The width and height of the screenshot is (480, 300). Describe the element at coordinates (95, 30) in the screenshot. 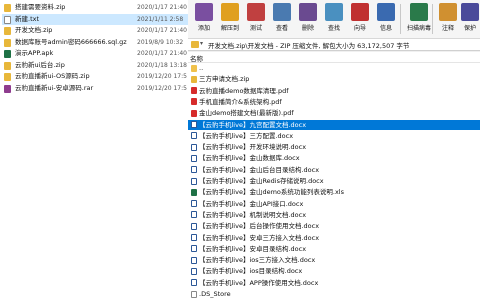

I see `explorer-file-row: 开发文档.zip 2020/1/17 21:40` at that location.